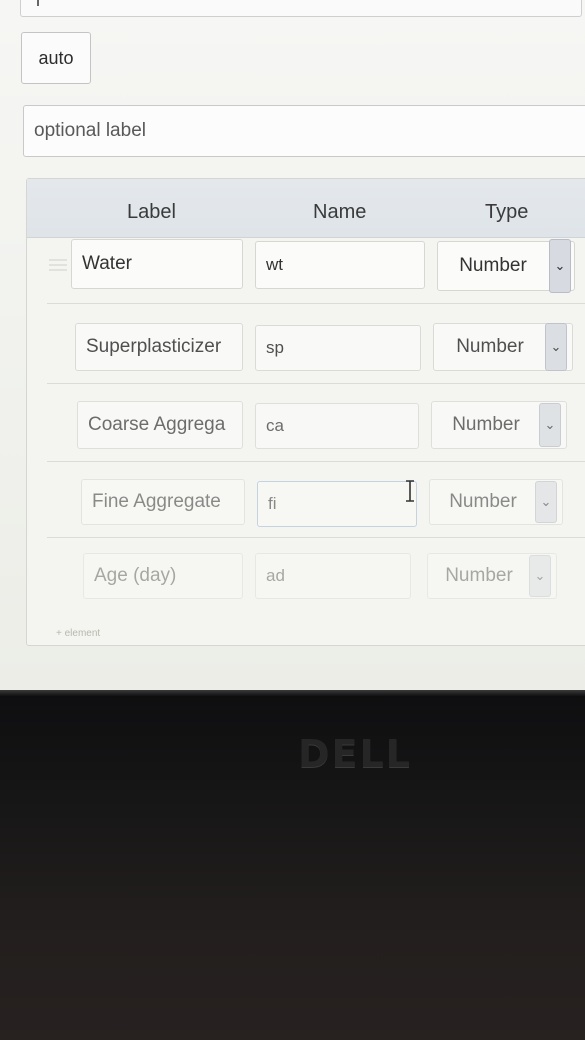 The height and width of the screenshot is (1040, 585). I want to click on table-row: Coarse Aggrega ca Number ⌄, so click(306, 438).